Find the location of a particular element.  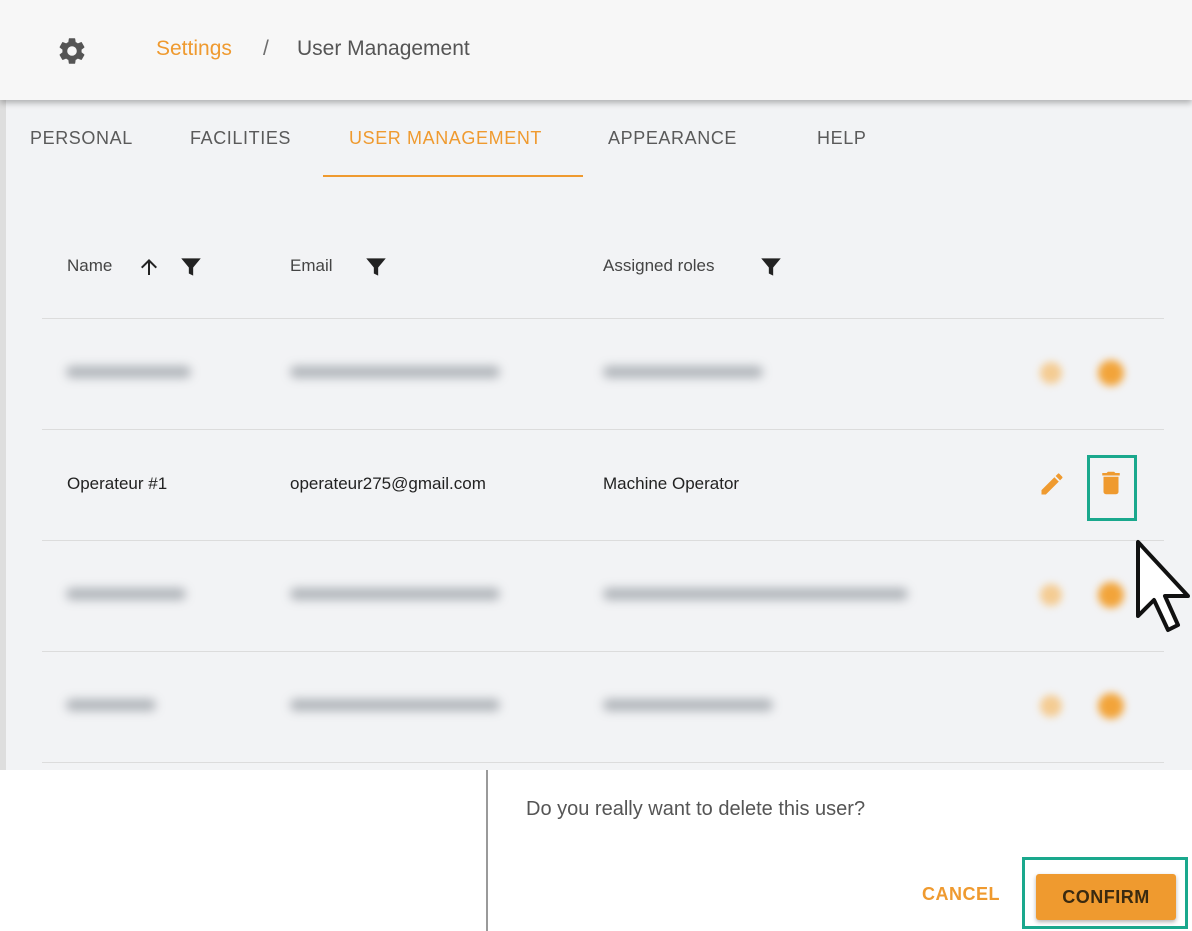

mouse-cursor-icon is located at coordinates (1163, 586).